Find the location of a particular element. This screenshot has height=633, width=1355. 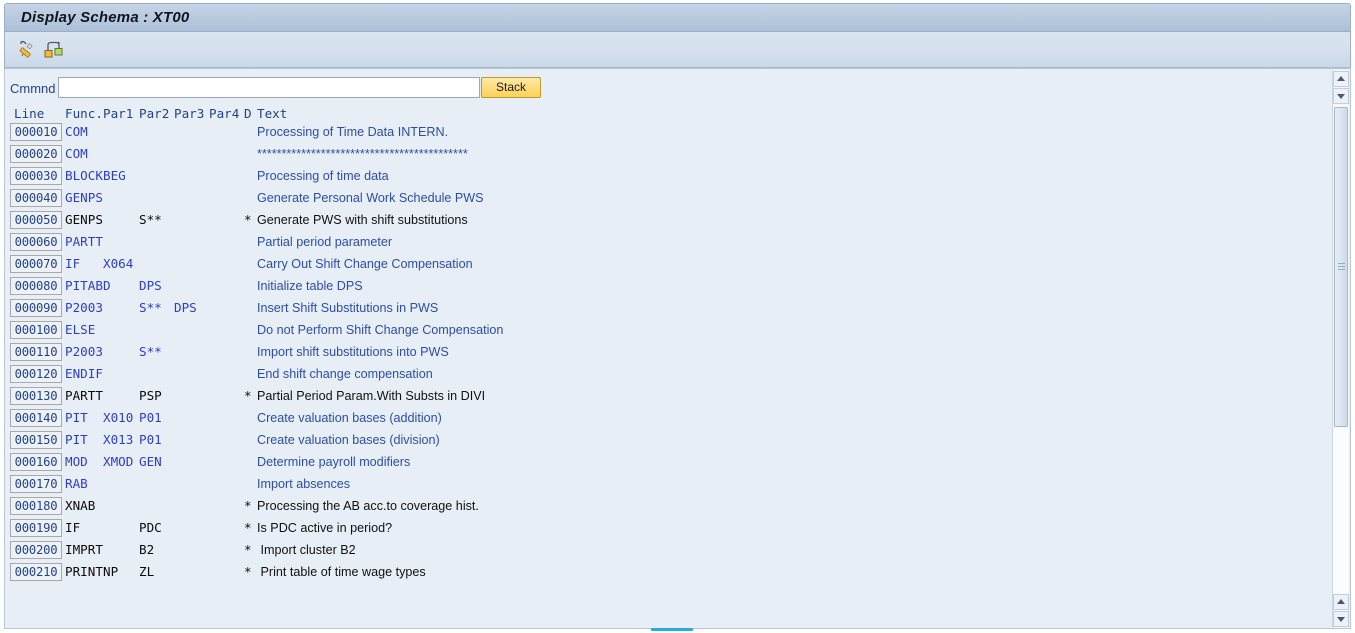

table-row: 000010 COM Processing of Time Data INTERN. is located at coordinates (670, 134).